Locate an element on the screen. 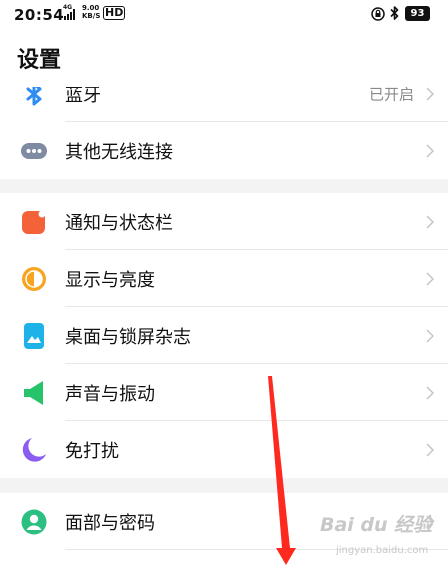 The width and height of the screenshot is (448, 565). hd-badge: HD is located at coordinates (114, 13).